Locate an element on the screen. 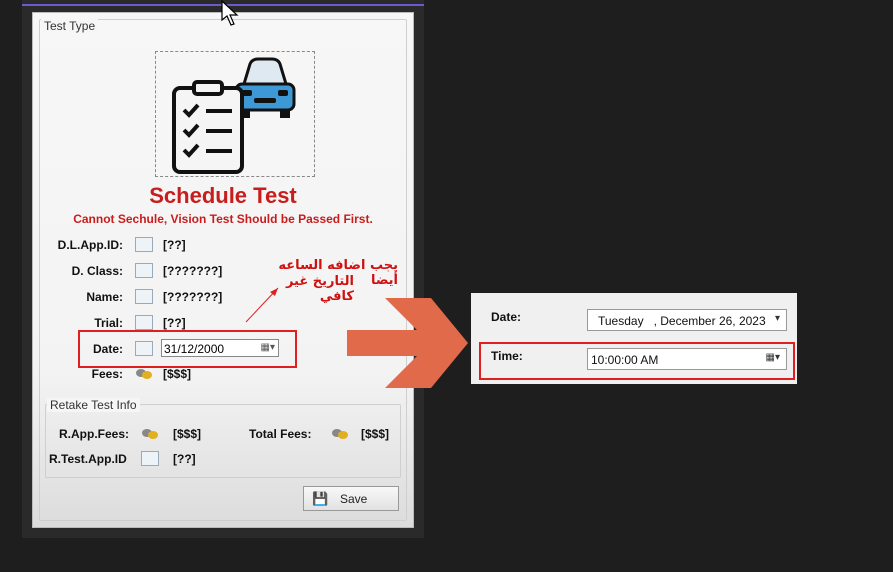 The height and width of the screenshot is (572, 893). total-fees-value: [$$$] is located at coordinates (375, 434).